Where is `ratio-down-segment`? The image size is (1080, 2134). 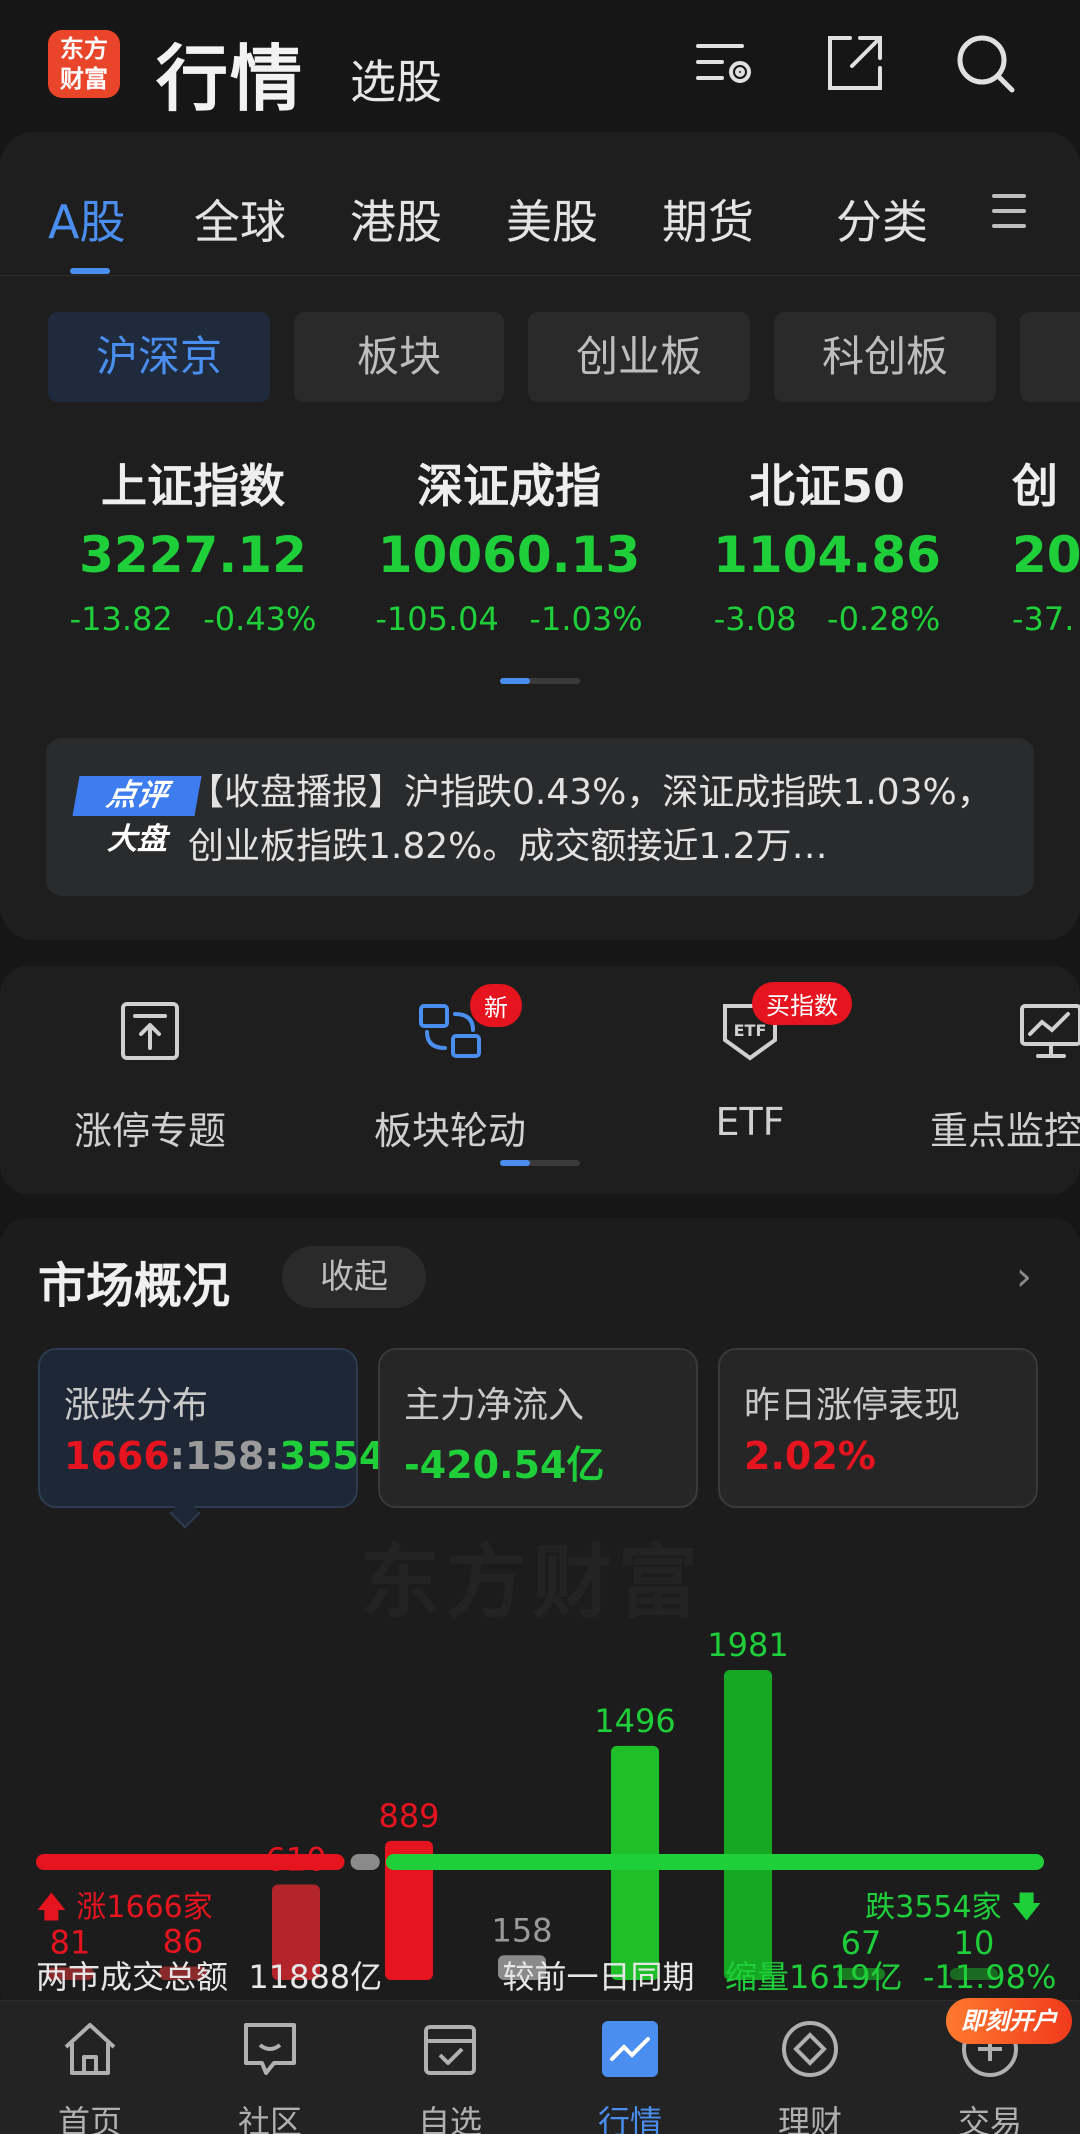 ratio-down-segment is located at coordinates (714, 1862).